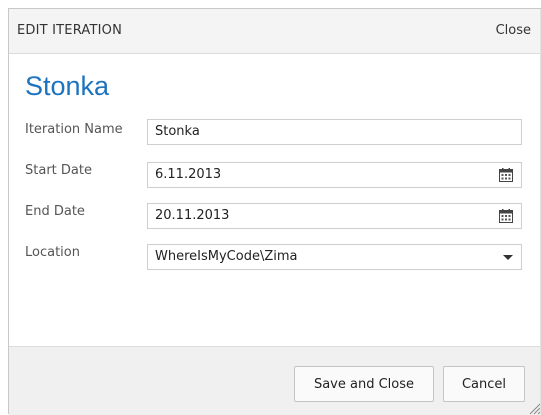 The image size is (541, 415). Describe the element at coordinates (364, 384) in the screenshot. I see `save-and-close-button: Save and Close` at that location.